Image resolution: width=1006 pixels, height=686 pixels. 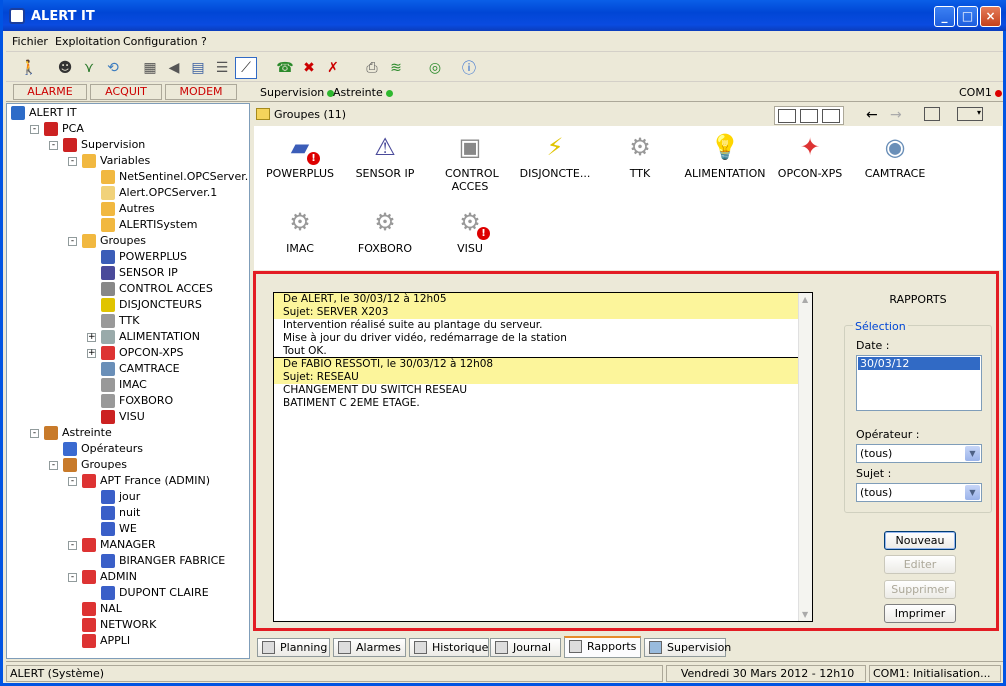 What do you see at coordinates (285, 68) in the screenshot?
I see `phone-icon: ☎` at bounding box center [285, 68].